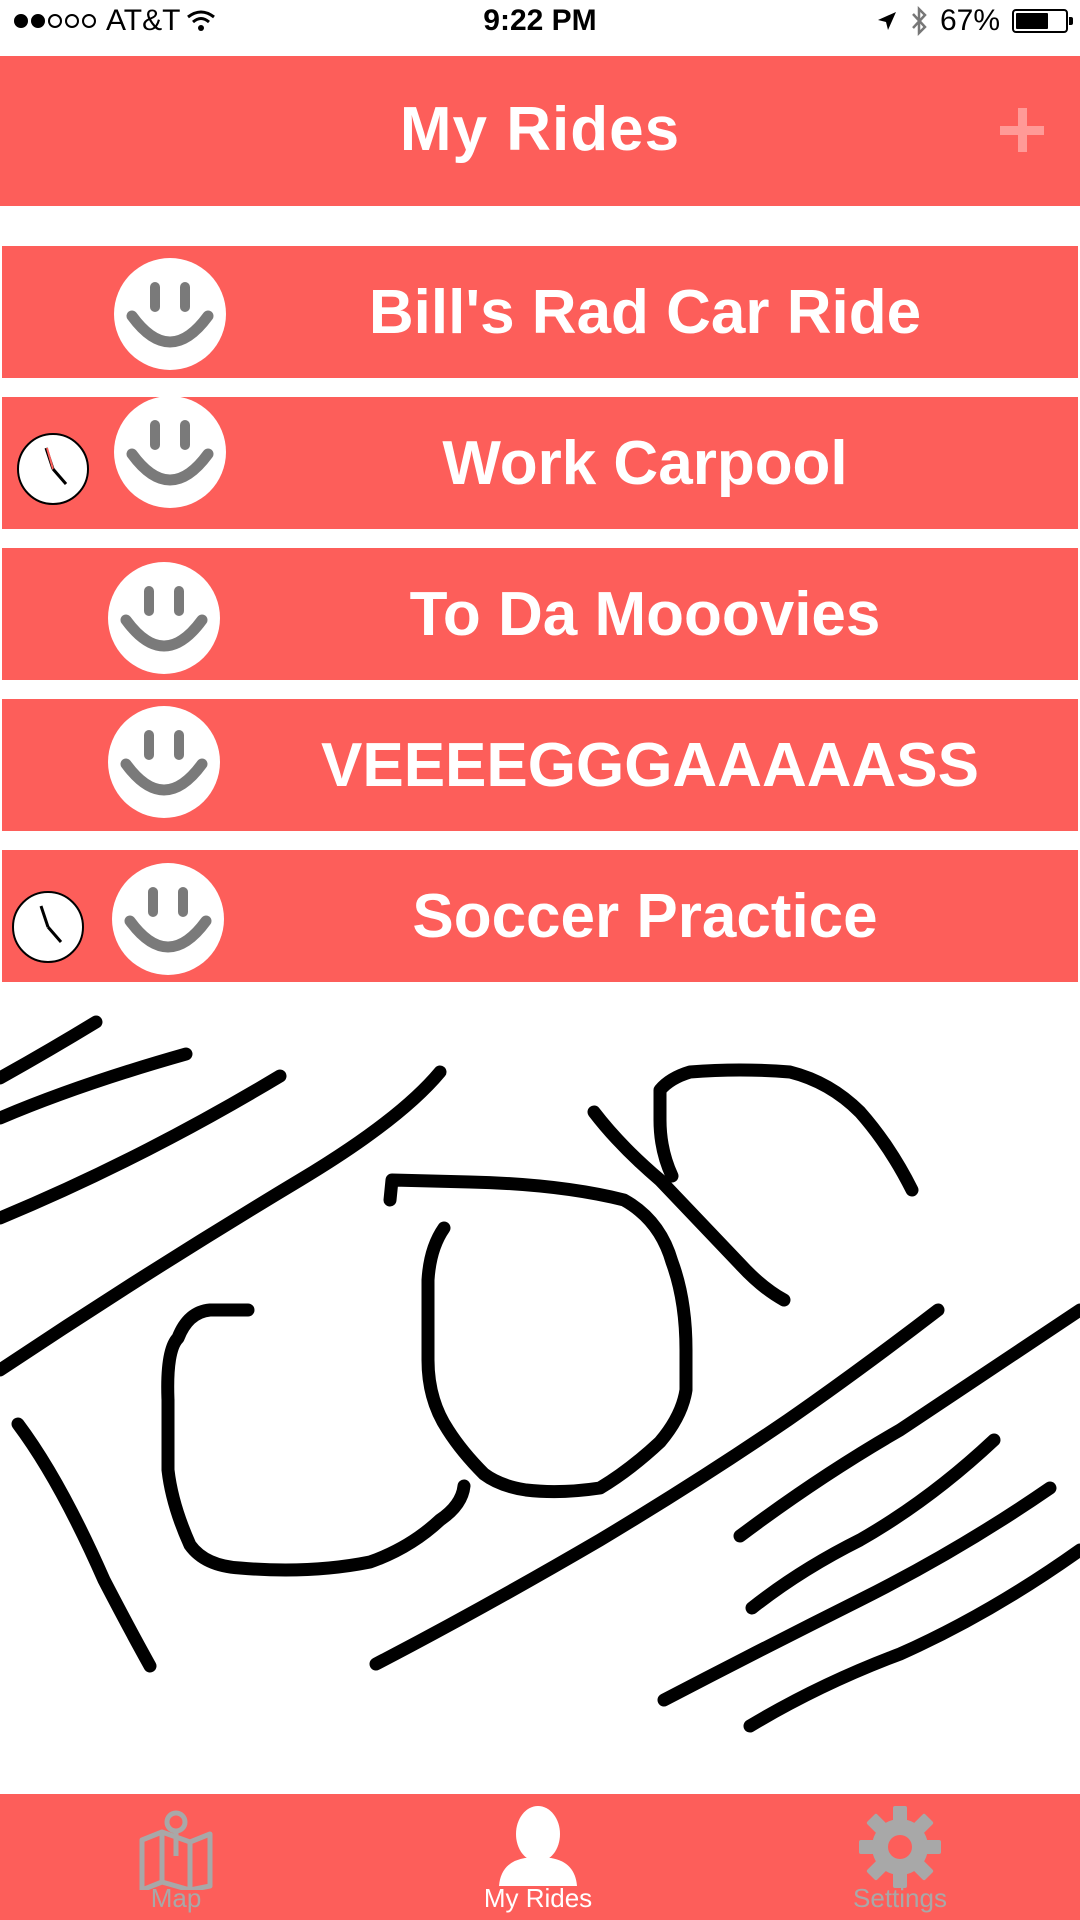 This screenshot has height=1920, width=1080. I want to click on person-icon, so click(538, 1846).